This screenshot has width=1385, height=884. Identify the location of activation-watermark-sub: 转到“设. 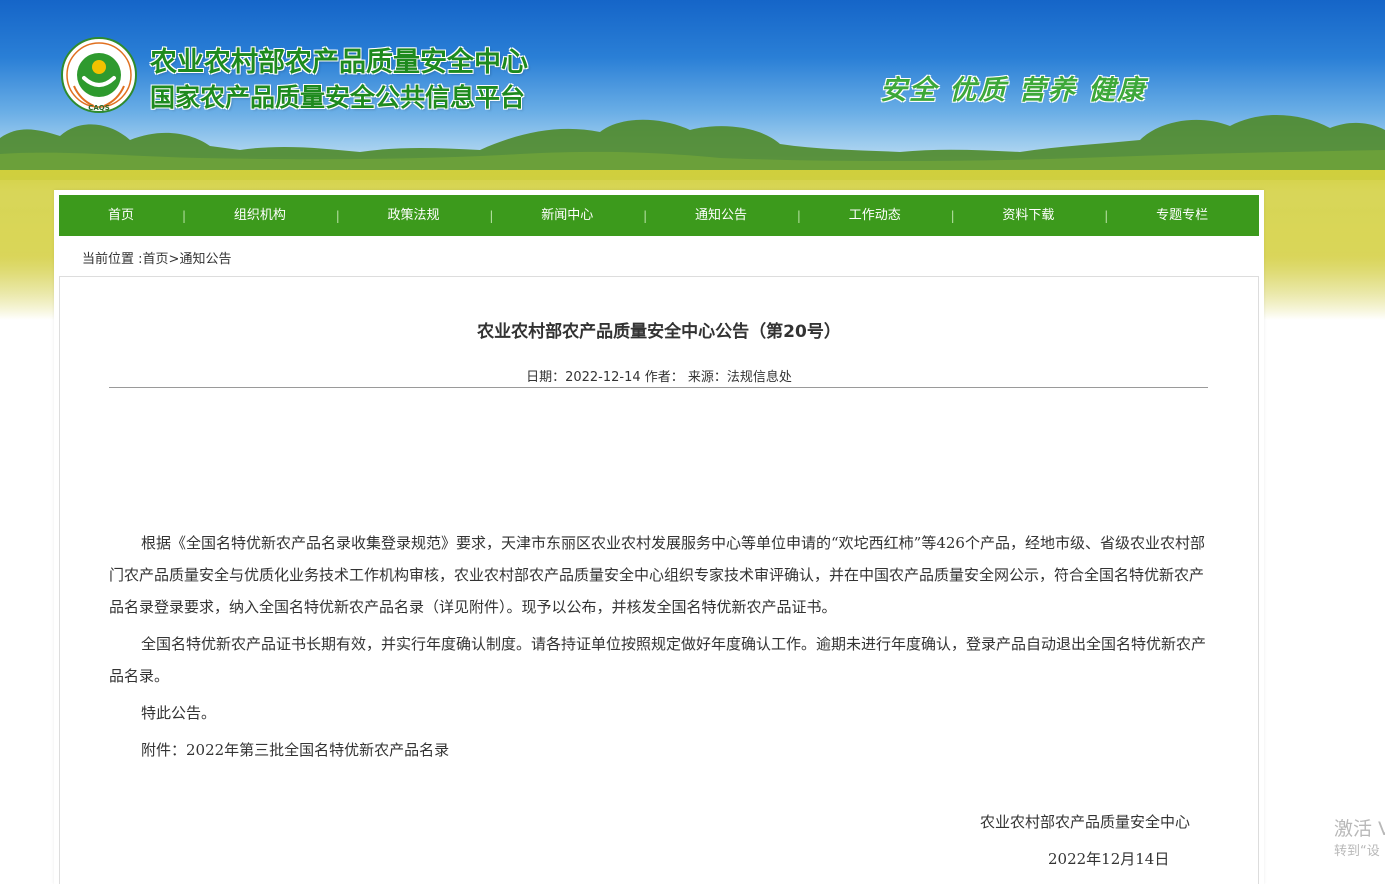
(1357, 851).